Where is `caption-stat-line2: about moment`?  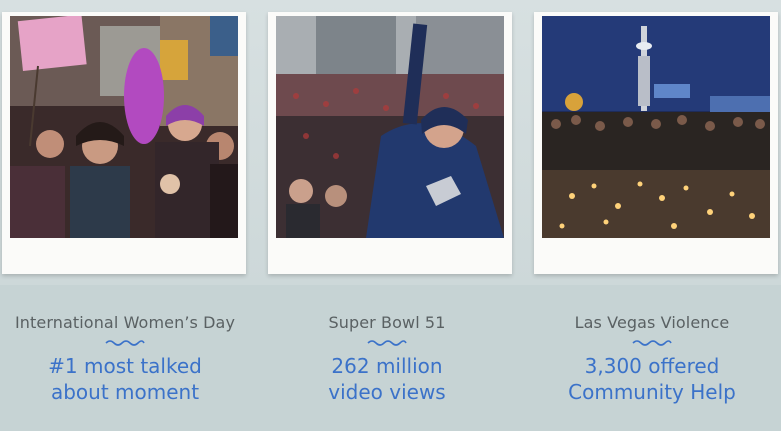
caption-stat-line2: about moment is located at coordinates (125, 392).